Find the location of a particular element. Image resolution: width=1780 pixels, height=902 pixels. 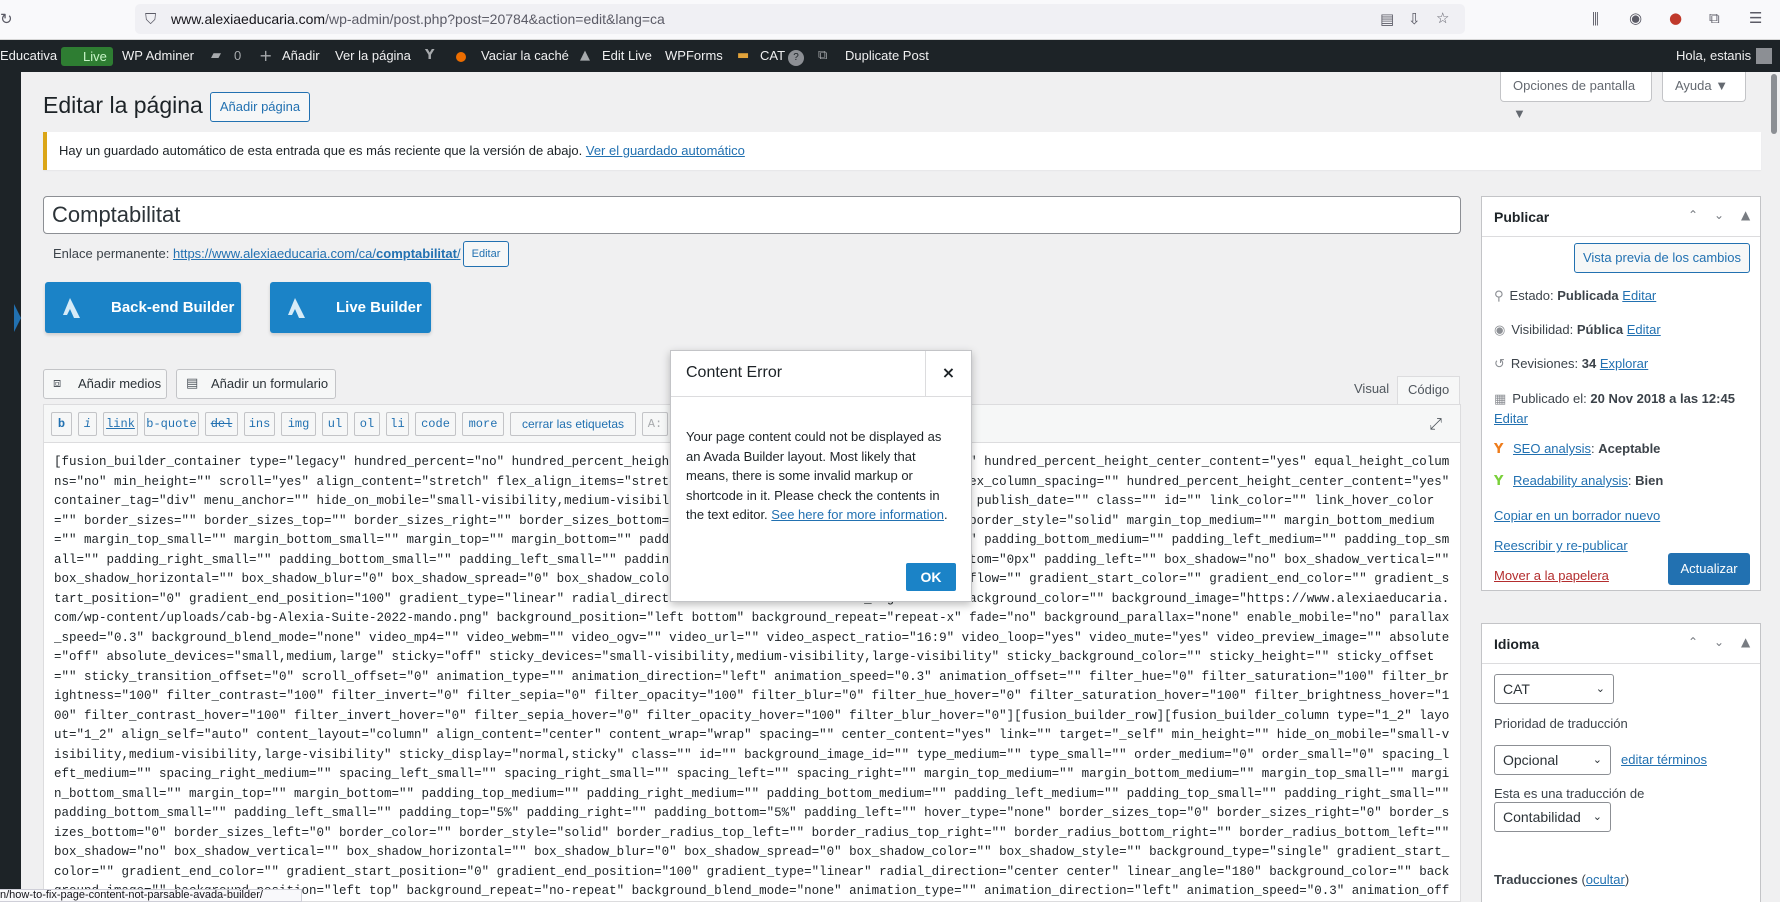

avatar is located at coordinates (1764, 56).